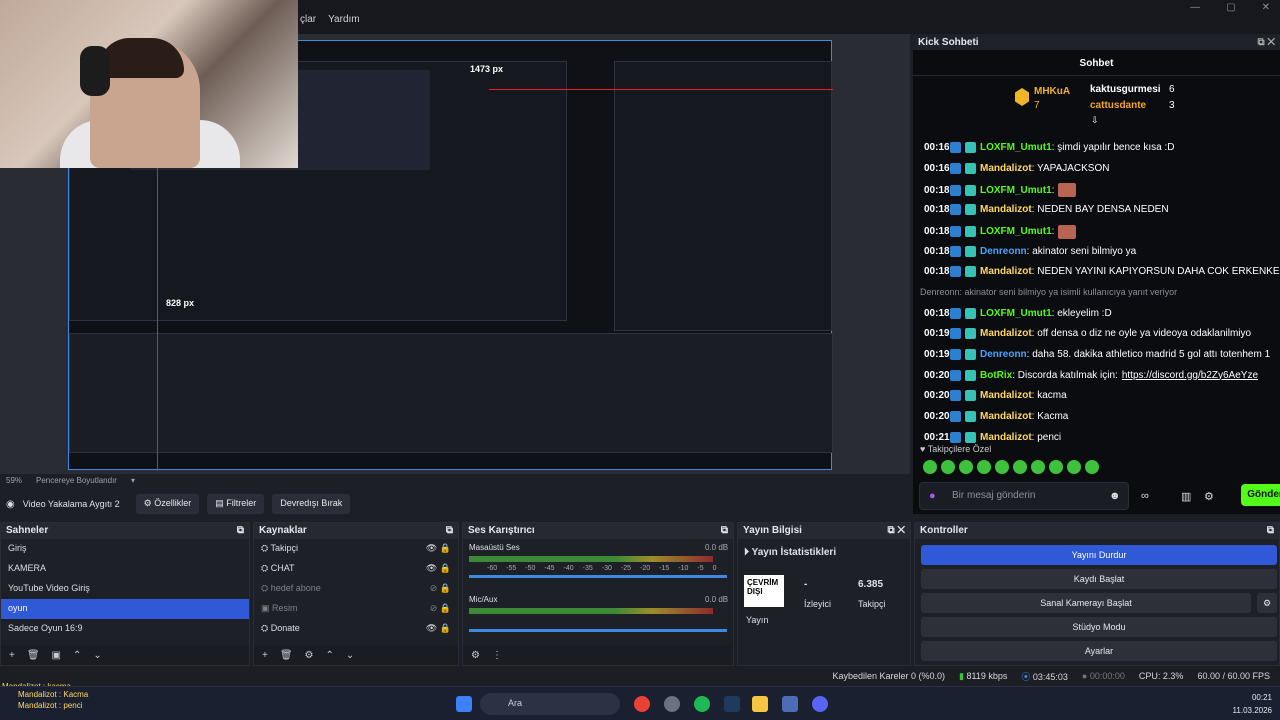 This screenshot has height=720, width=1280. I want to click on zoom-level: 59%, so click(14, 480).